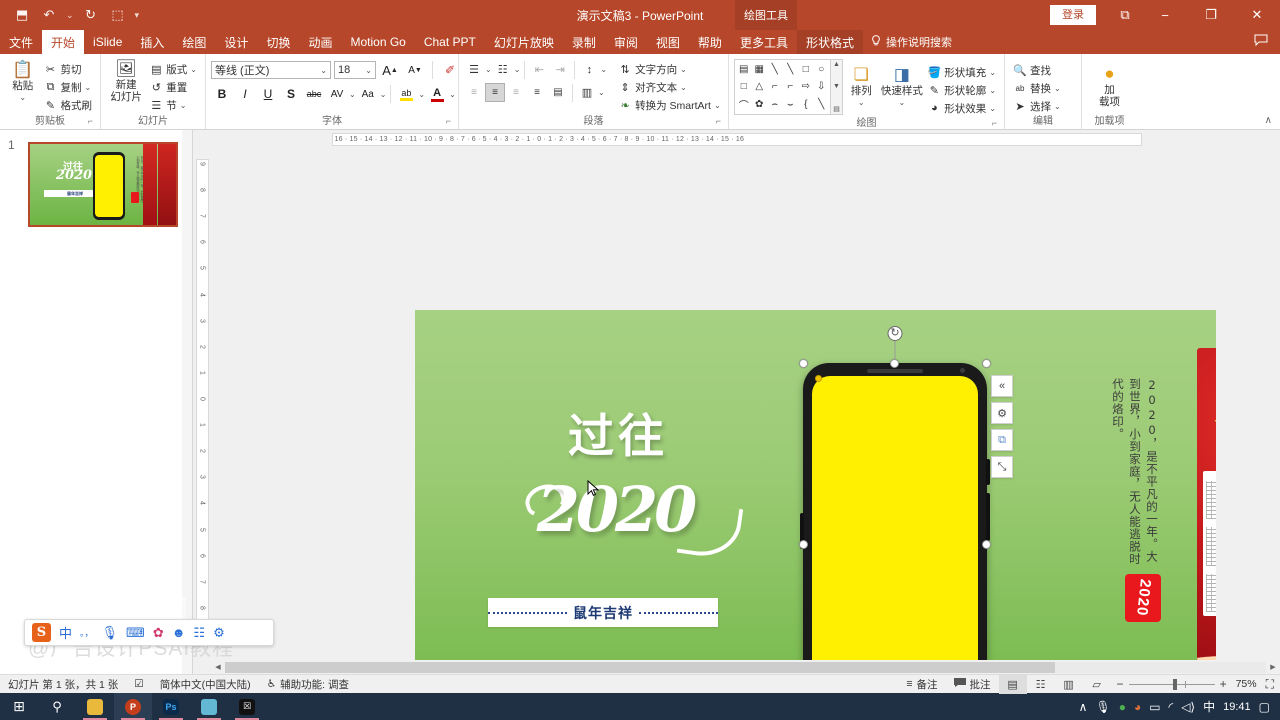 The height and width of the screenshot is (720, 1280). I want to click on justify-button: ≡, so click(537, 92).